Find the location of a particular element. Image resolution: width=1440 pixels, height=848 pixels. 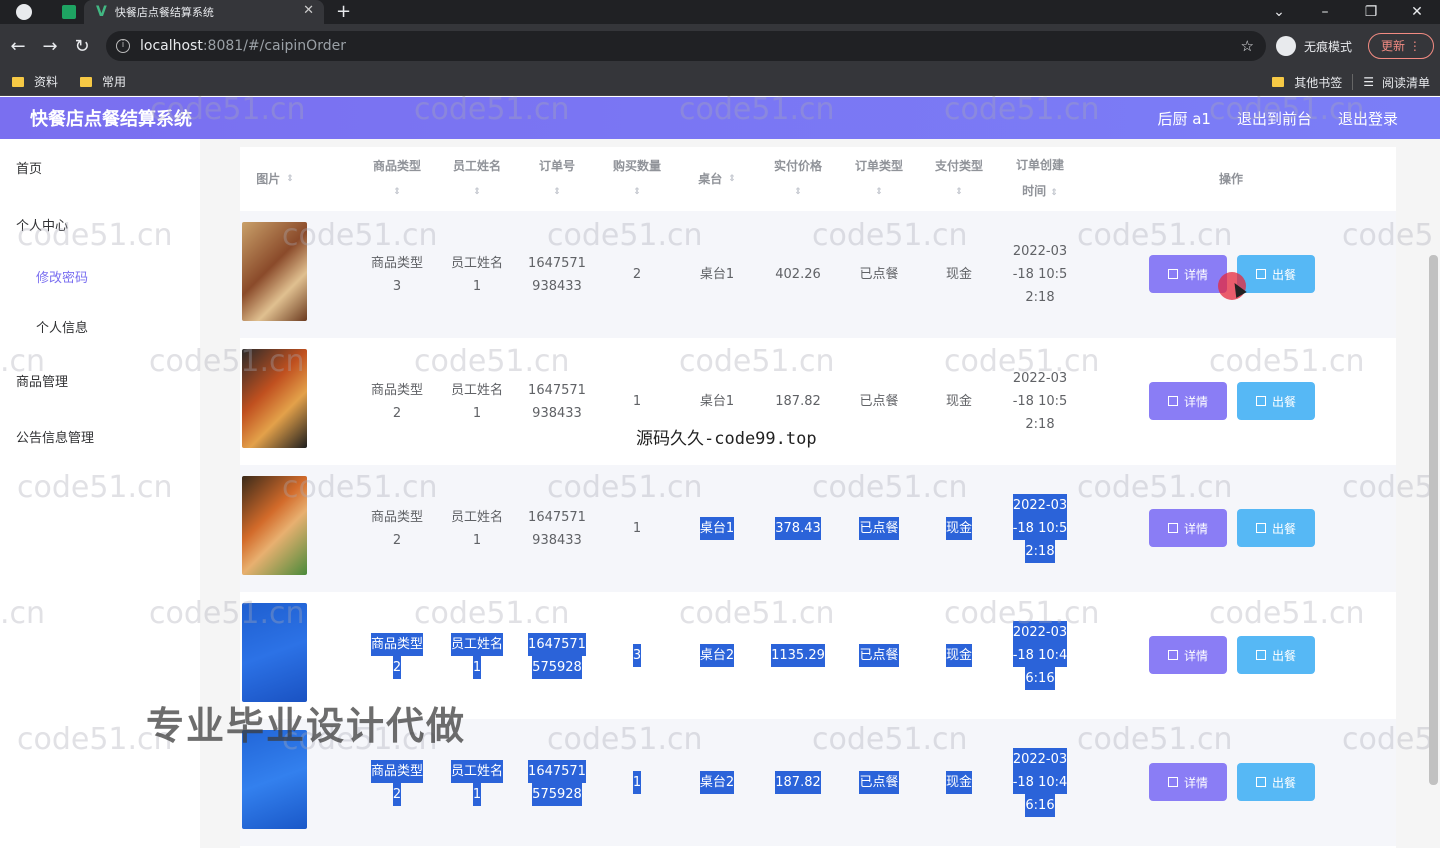

cell-no: 1647571 575928 is located at coordinates (557, 782).